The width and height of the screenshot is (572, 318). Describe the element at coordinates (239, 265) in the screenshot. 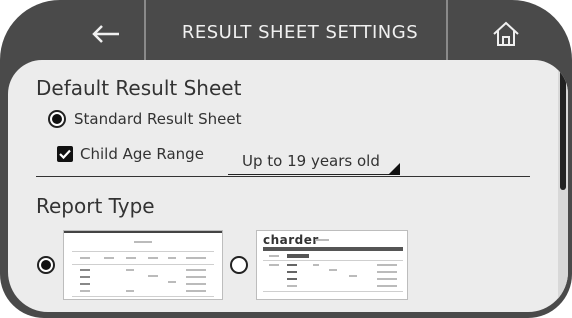

I see `charder-report-radio` at that location.